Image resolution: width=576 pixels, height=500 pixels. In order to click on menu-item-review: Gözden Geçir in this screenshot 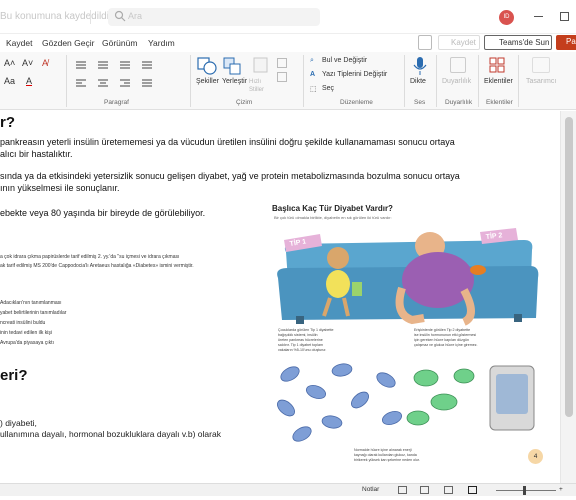, I will do `click(68, 43)`.